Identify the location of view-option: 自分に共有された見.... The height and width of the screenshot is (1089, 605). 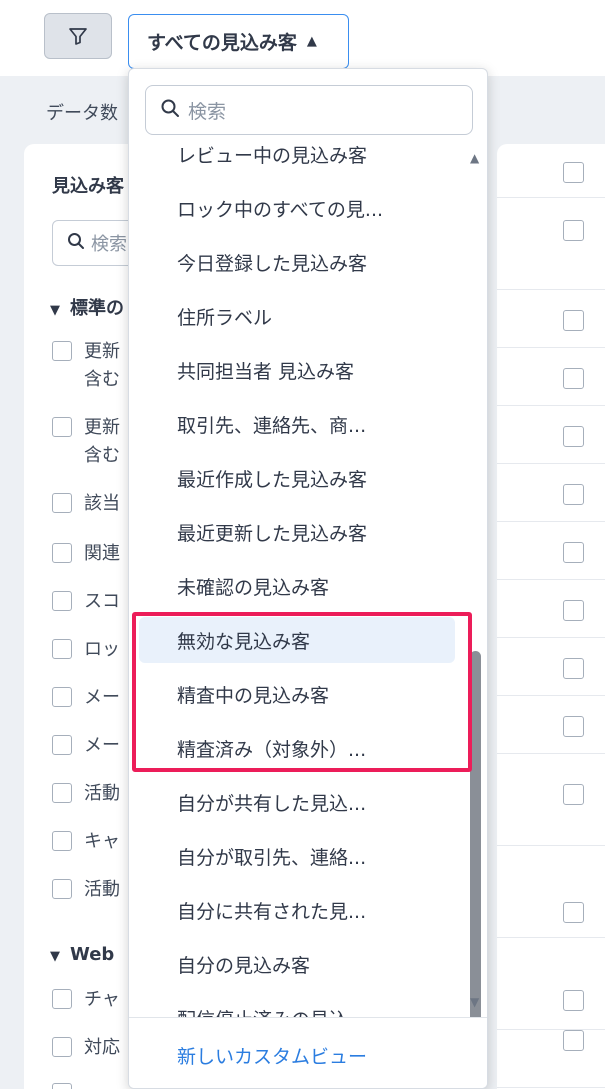
(297, 910).